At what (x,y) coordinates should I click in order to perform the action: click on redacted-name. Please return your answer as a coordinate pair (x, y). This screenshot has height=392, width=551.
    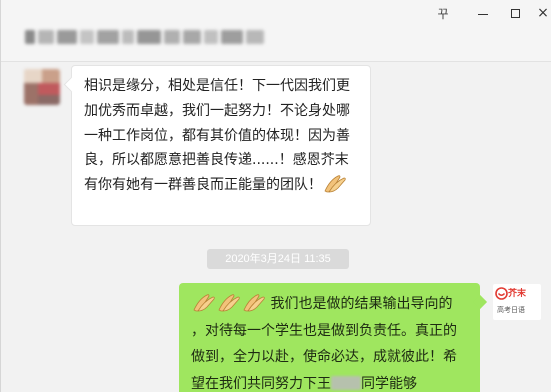
    Looking at the image, I should click on (346, 382).